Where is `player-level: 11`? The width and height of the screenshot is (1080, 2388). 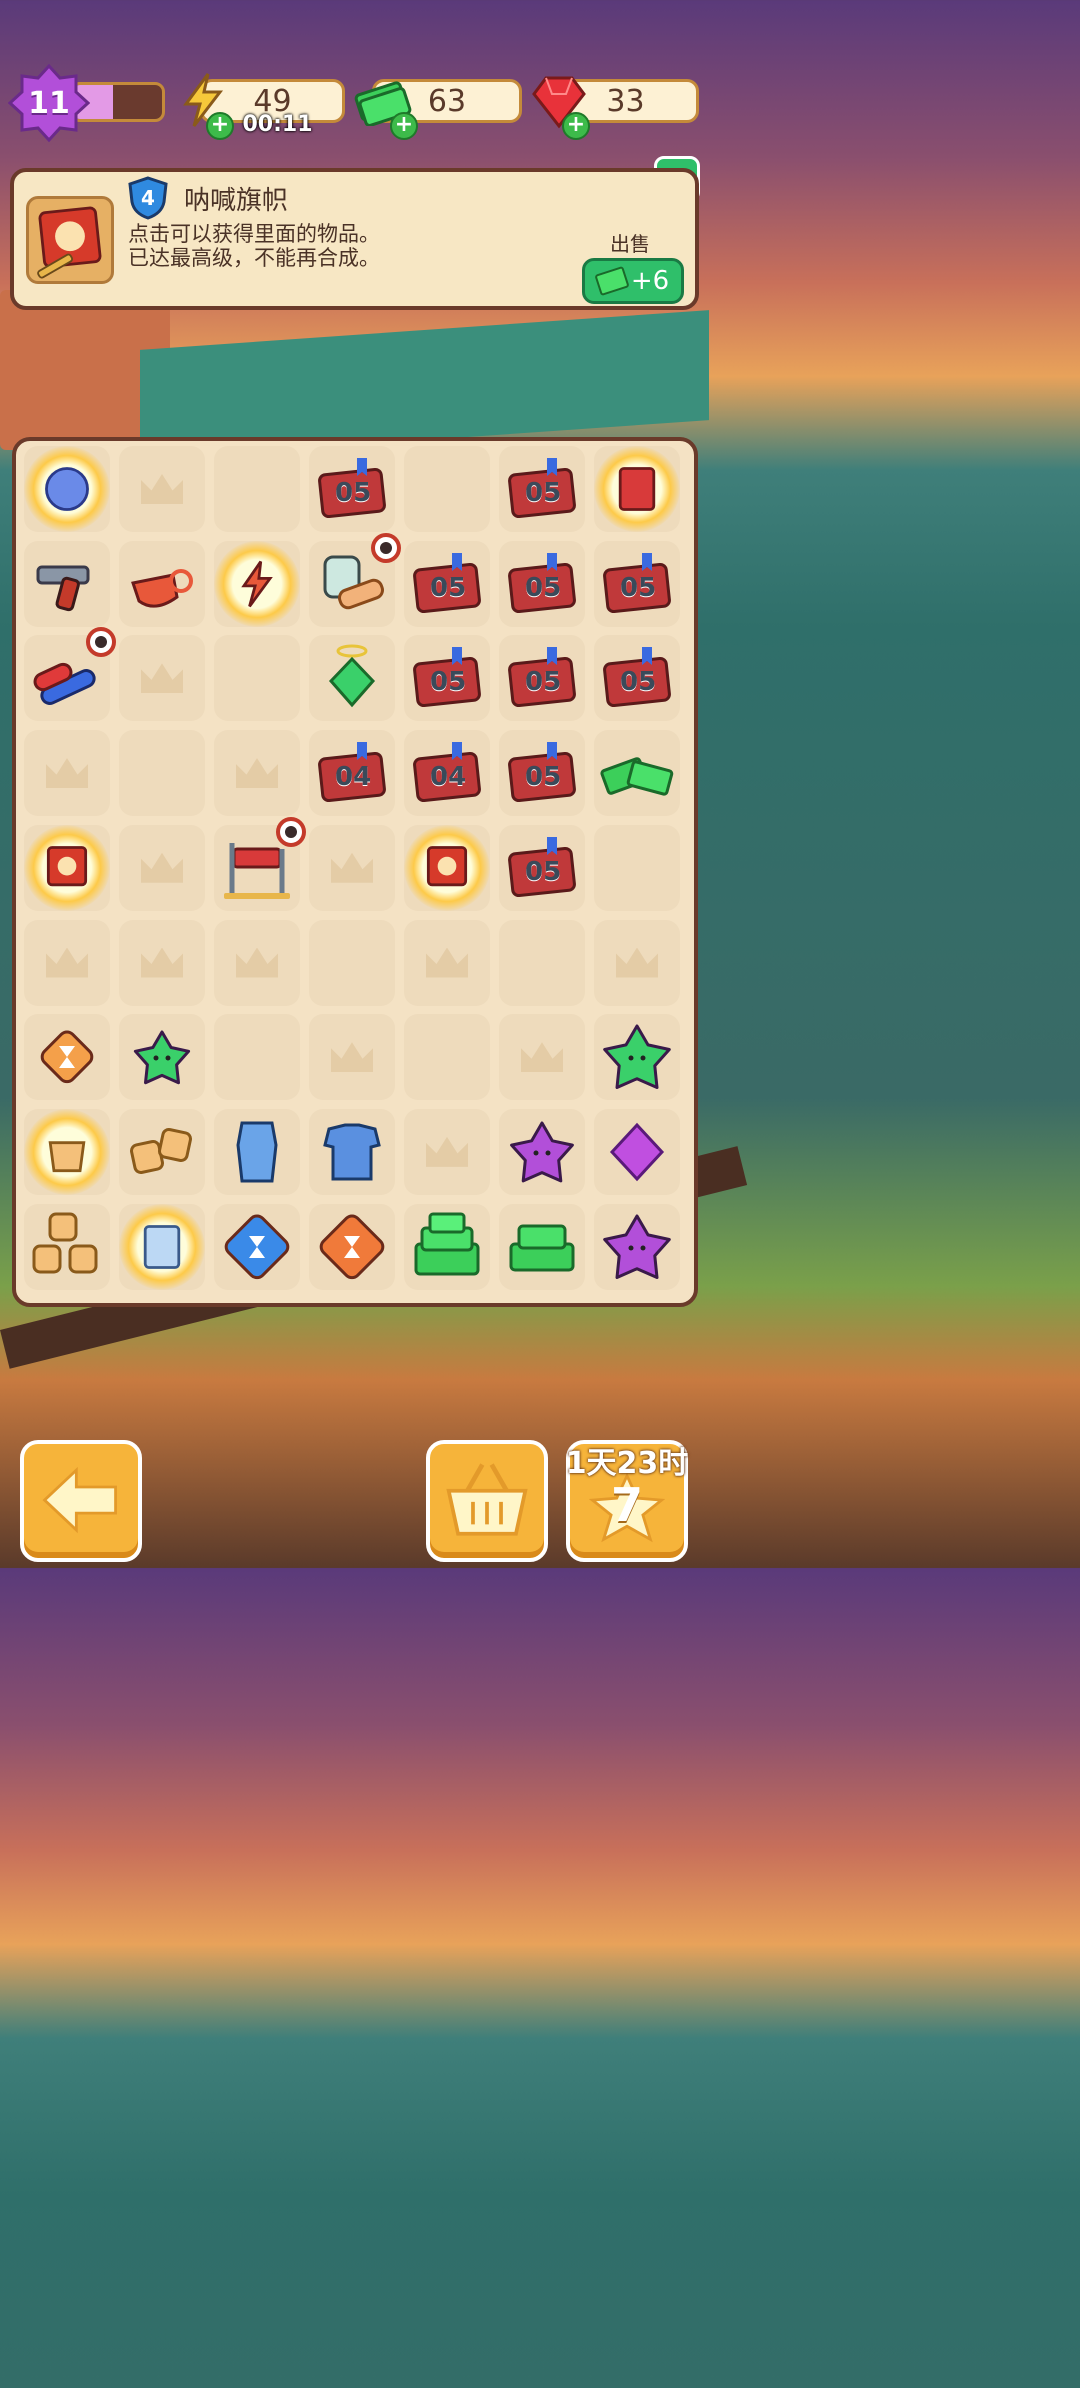 player-level: 11 is located at coordinates (49, 103).